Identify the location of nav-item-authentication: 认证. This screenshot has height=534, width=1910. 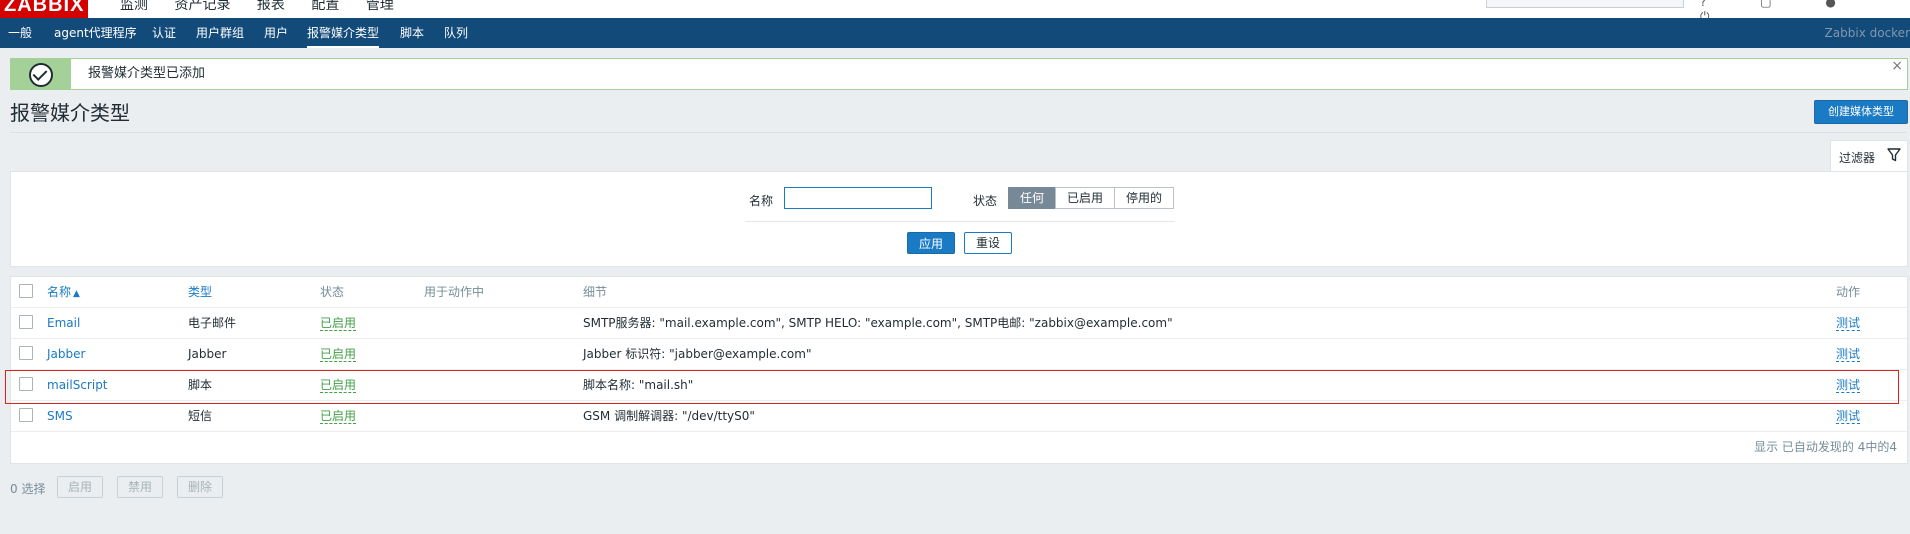
(164, 33).